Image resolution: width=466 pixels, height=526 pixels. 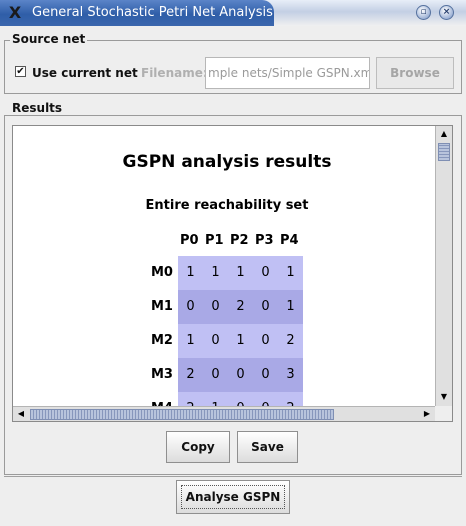 I want to click on results-label: Results, so click(x=37, y=108).